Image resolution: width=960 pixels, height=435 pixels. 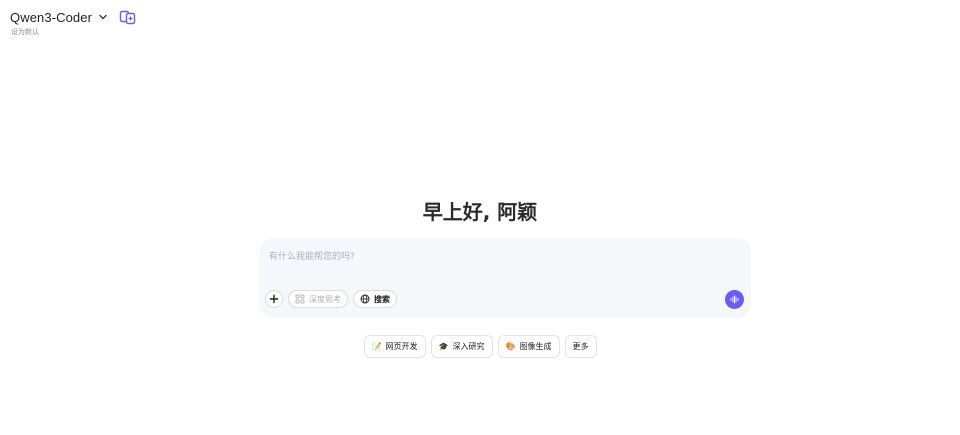 I want to click on chip-deep-research: 🎓 深入研究, so click(x=461, y=346).